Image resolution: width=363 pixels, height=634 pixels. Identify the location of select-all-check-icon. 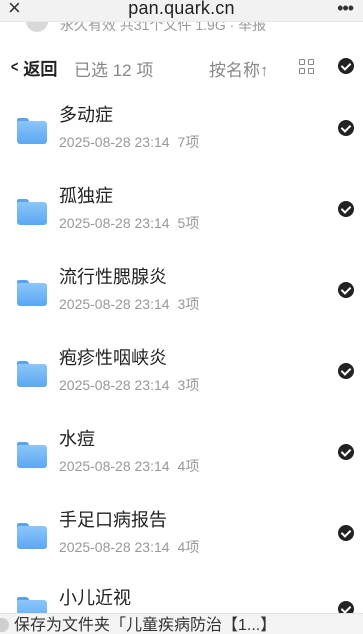
(346, 66).